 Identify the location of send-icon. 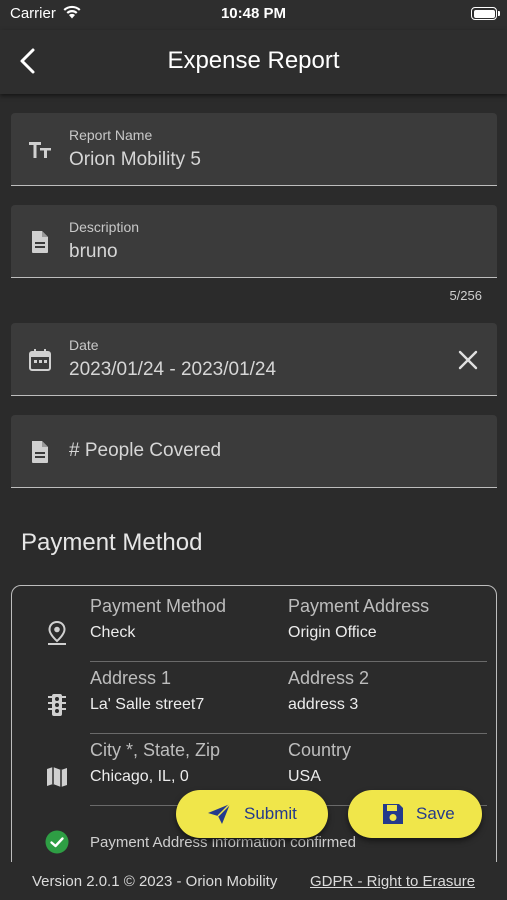
(219, 813).